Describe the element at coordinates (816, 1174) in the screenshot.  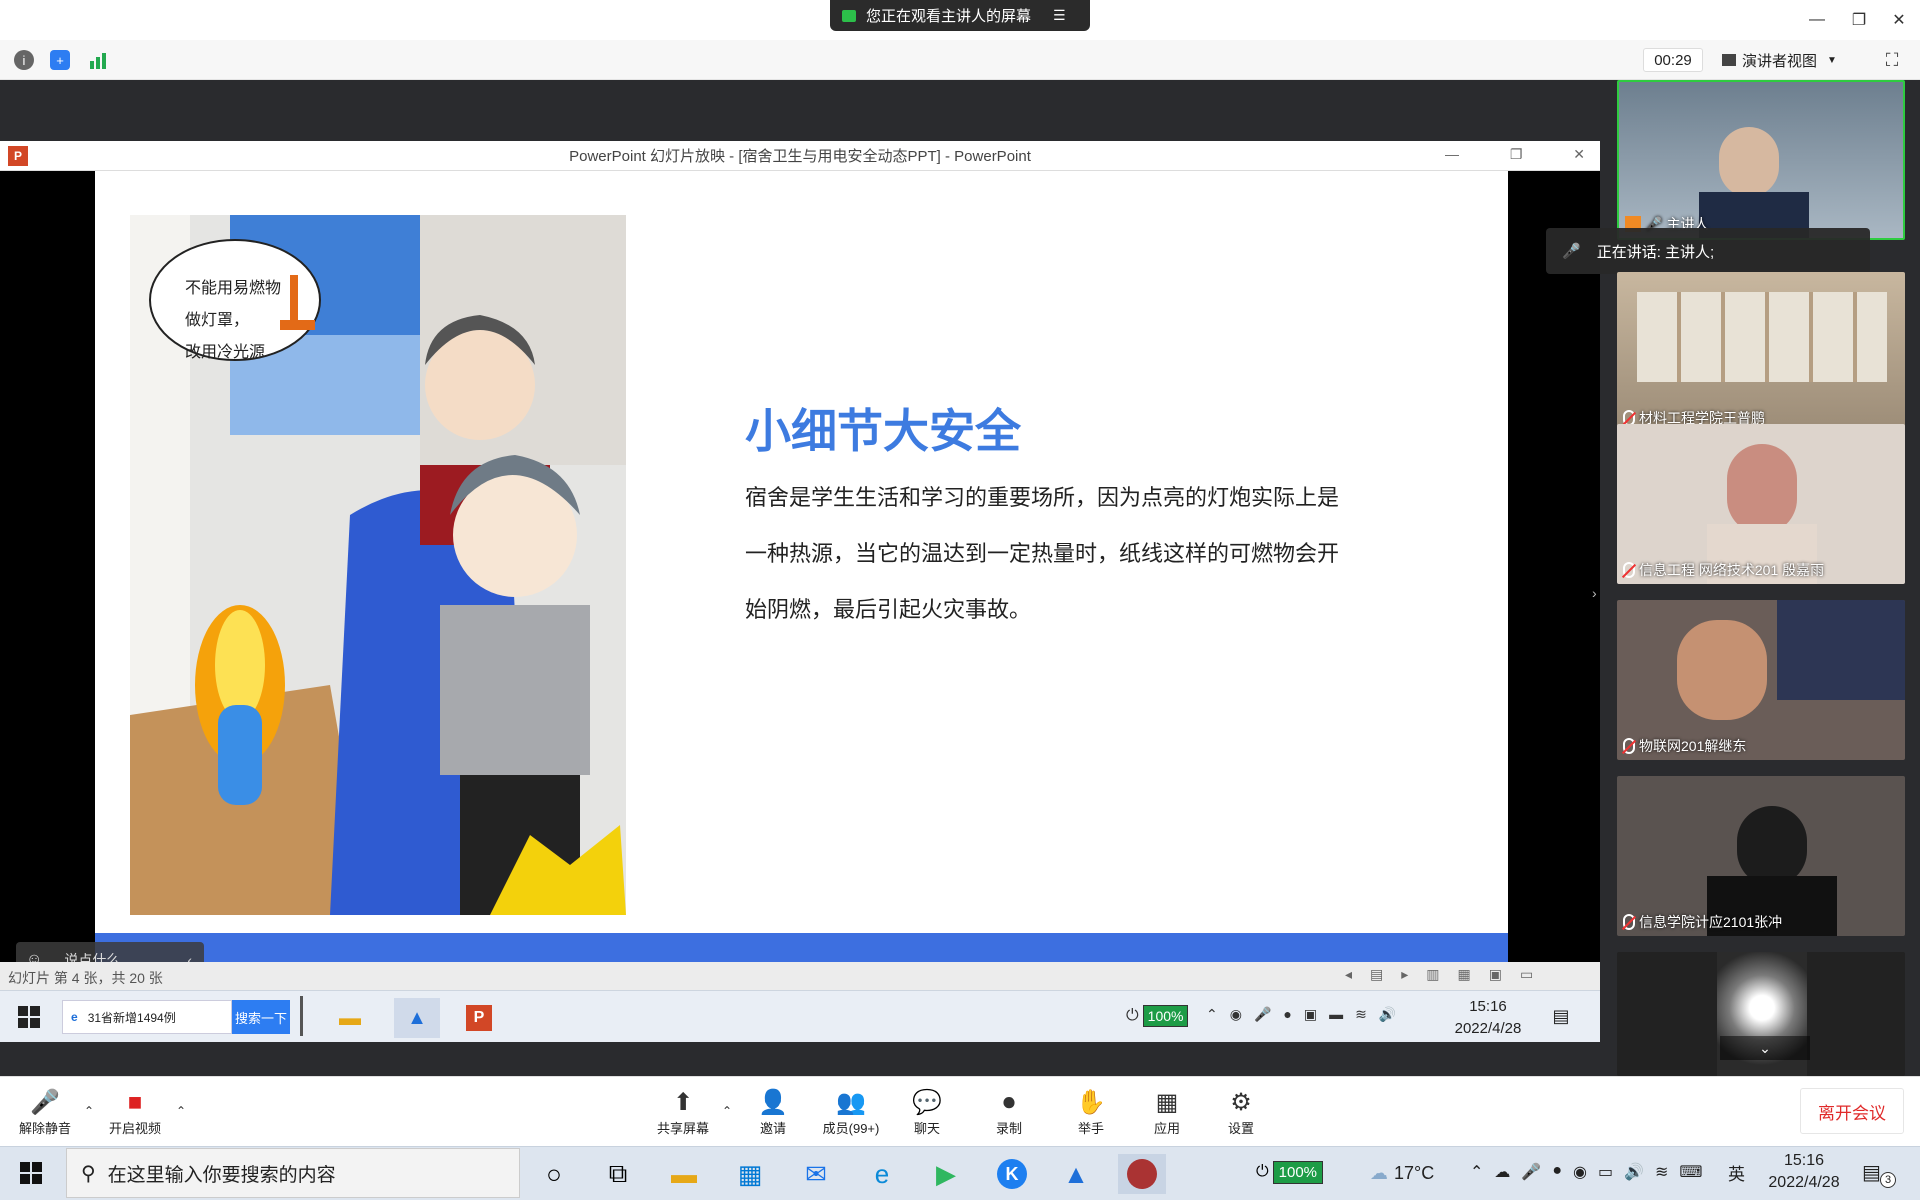
I see `mail-icon: ✉` at that location.